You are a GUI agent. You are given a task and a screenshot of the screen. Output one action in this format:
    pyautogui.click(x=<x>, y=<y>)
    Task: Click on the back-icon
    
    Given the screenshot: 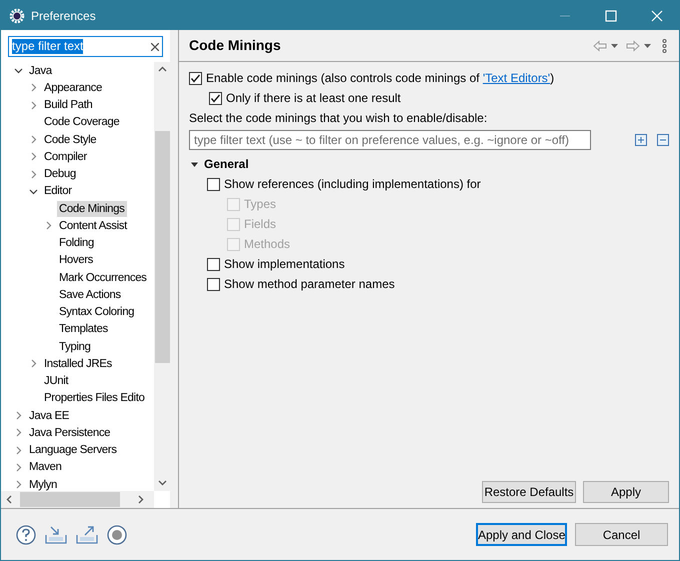 What is the action you would take?
    pyautogui.click(x=600, y=46)
    